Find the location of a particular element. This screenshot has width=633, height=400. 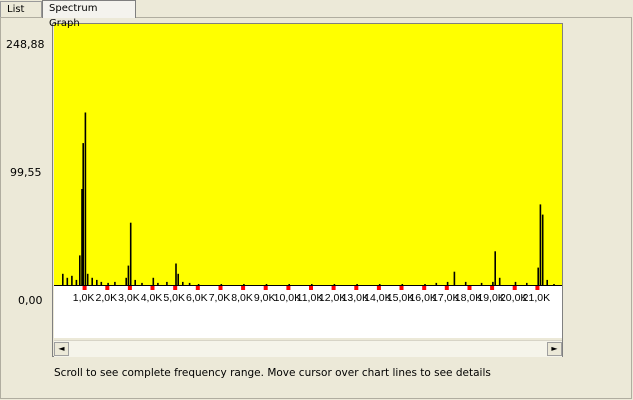

x-tick-label: 2,0K is located at coordinates (106, 298).